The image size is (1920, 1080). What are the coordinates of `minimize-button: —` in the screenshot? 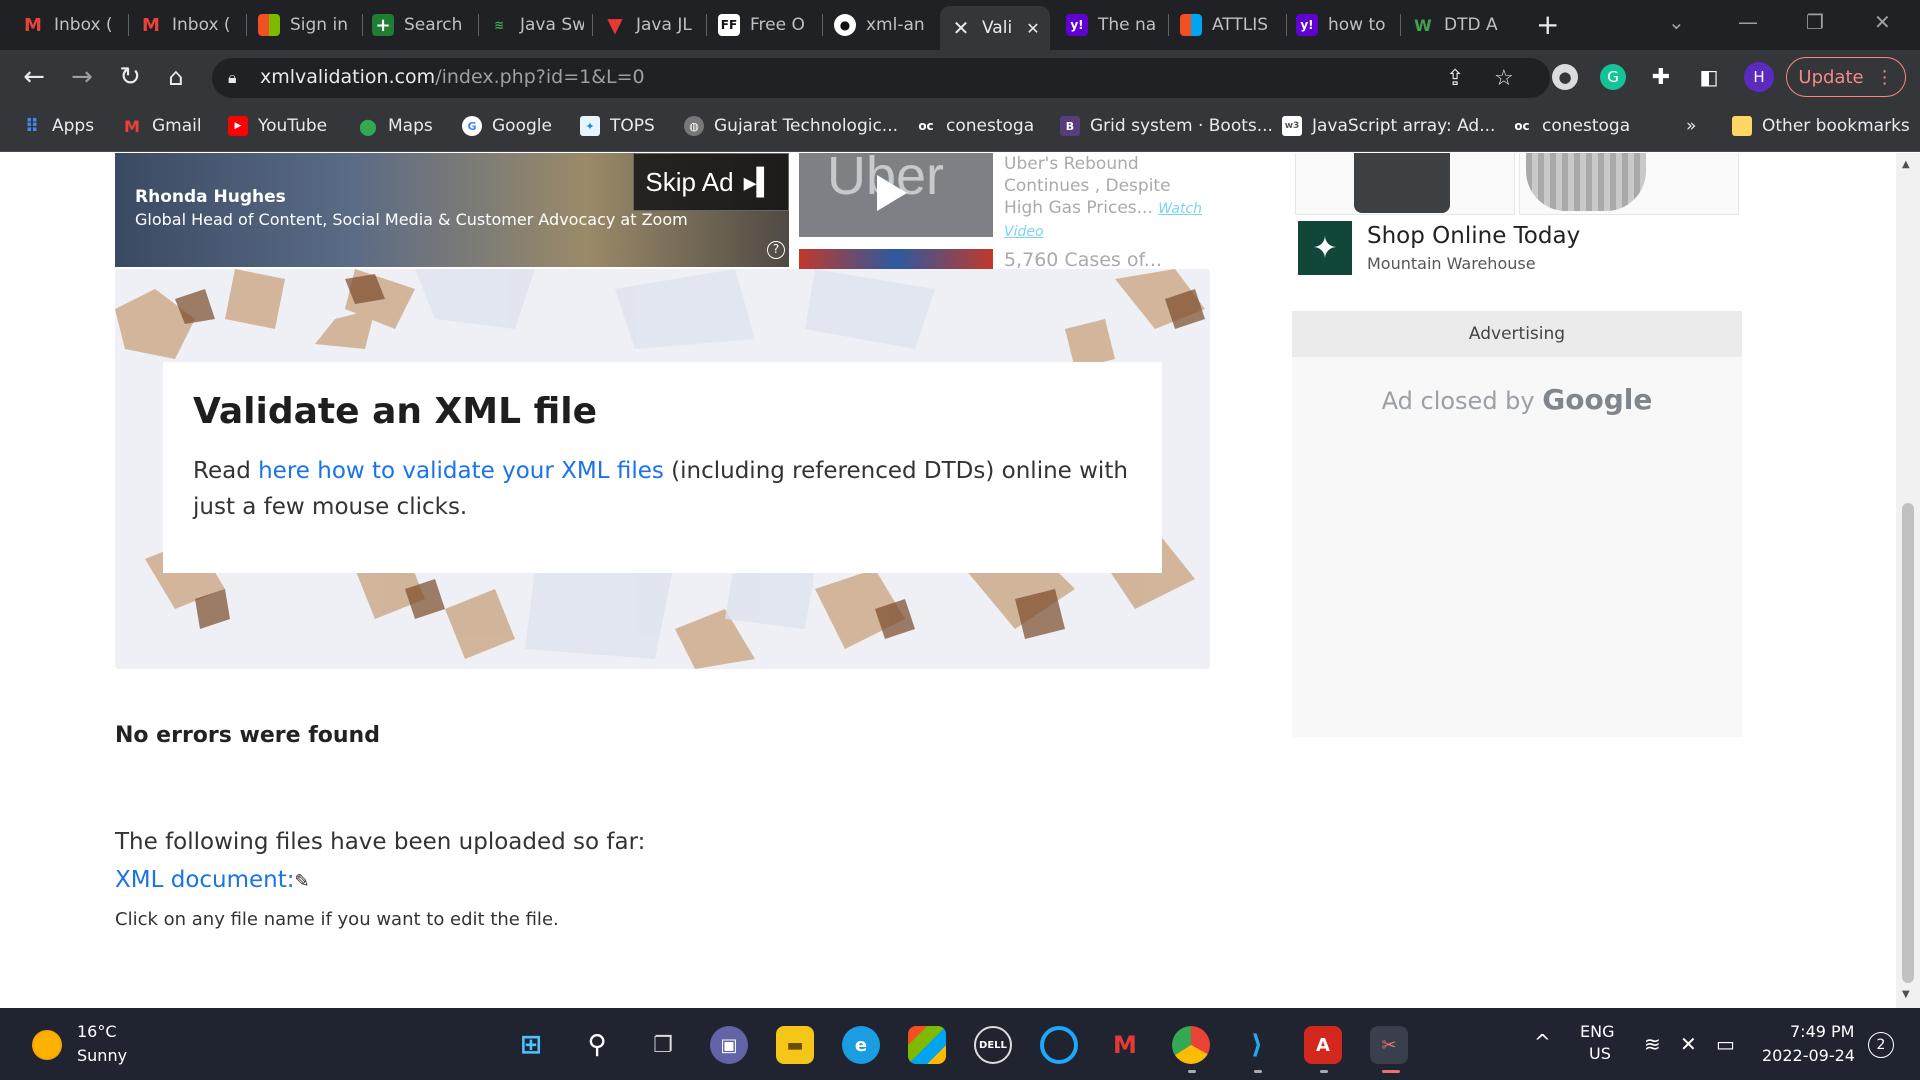 It's located at (1748, 22).